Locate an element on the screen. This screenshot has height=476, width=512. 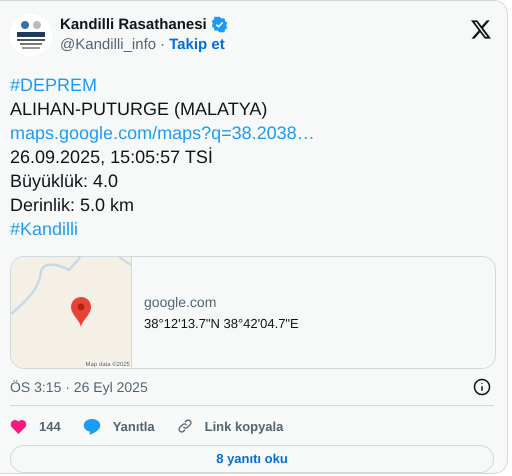
avatar is located at coordinates (31, 35).